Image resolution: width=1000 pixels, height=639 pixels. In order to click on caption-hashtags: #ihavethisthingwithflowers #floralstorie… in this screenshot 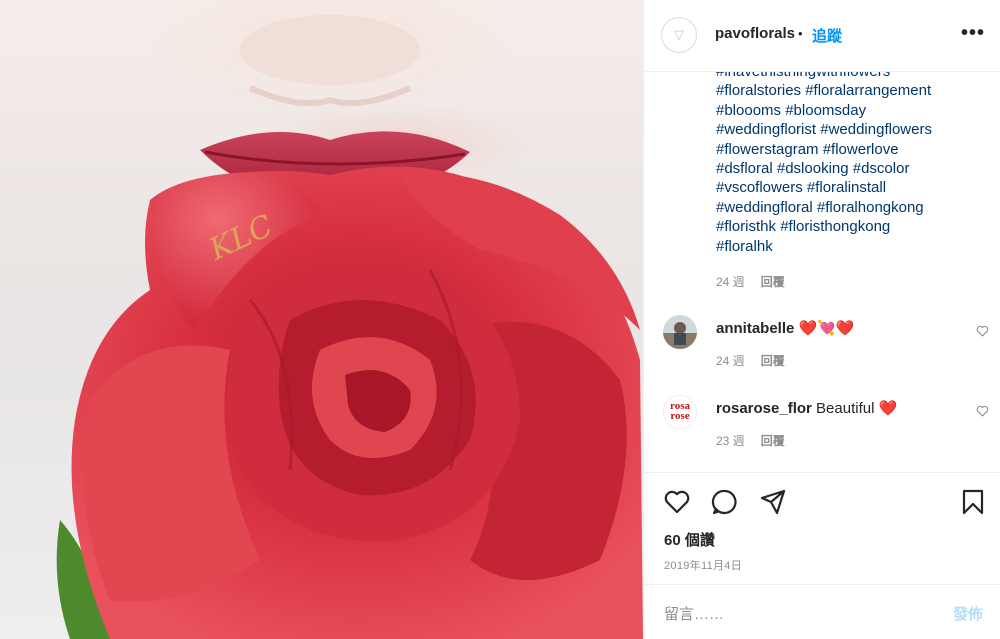, I will do `click(851, 164)`.